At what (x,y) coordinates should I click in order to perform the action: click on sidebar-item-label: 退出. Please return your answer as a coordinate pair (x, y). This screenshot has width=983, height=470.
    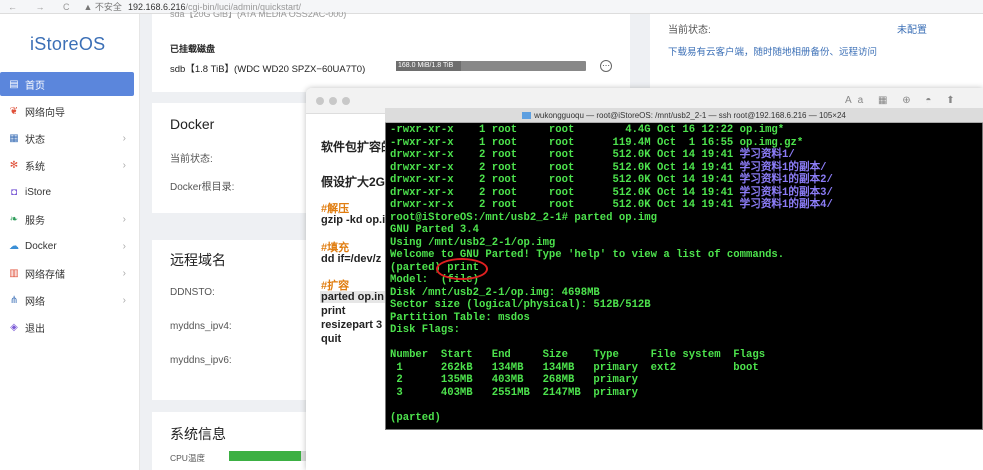
    Looking at the image, I should click on (35, 329).